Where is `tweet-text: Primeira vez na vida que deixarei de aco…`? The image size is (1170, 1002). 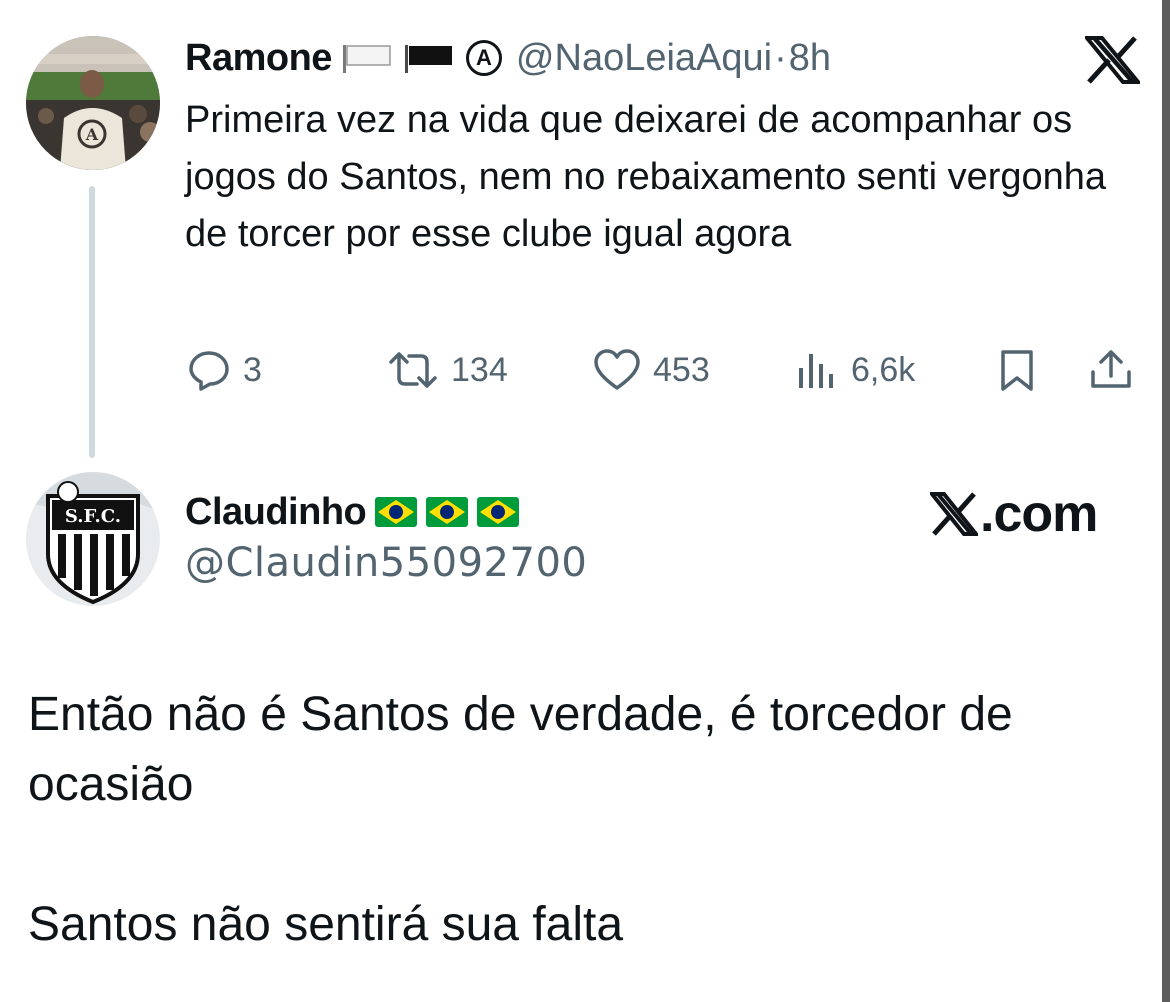 tweet-text: Primeira vez na vida que deixarei de aco… is located at coordinates (646, 177).